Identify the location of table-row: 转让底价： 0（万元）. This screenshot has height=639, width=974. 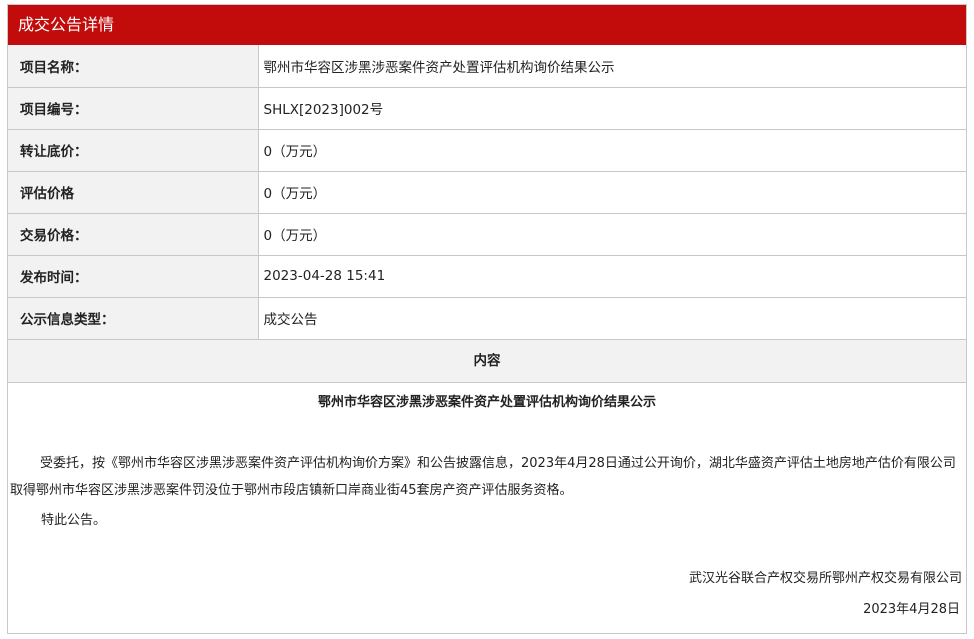
(487, 150).